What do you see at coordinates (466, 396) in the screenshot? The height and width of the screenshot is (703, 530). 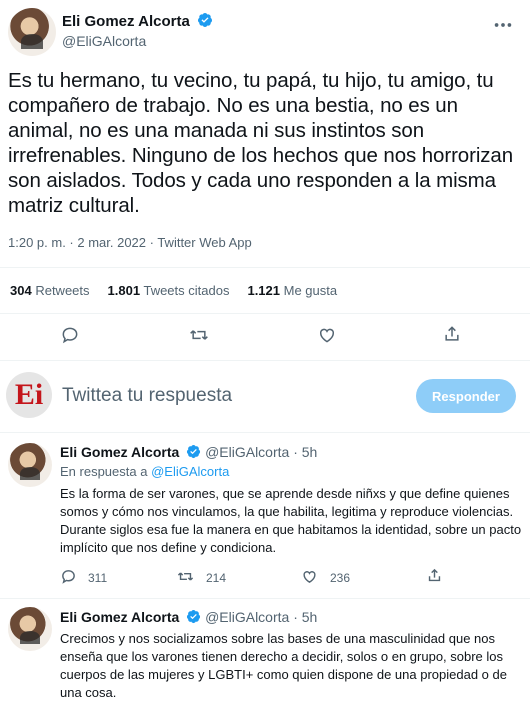 I see `reply-button: Responder` at bounding box center [466, 396].